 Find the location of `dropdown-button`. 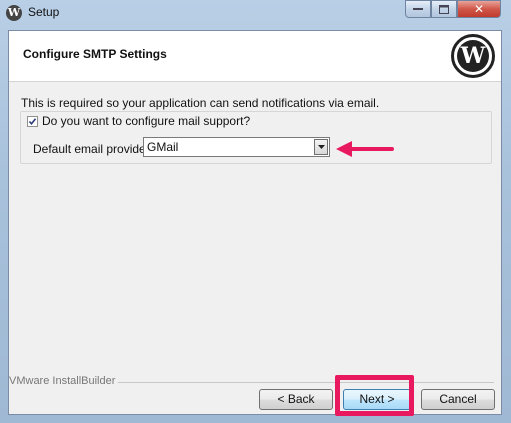

dropdown-button is located at coordinates (321, 147).